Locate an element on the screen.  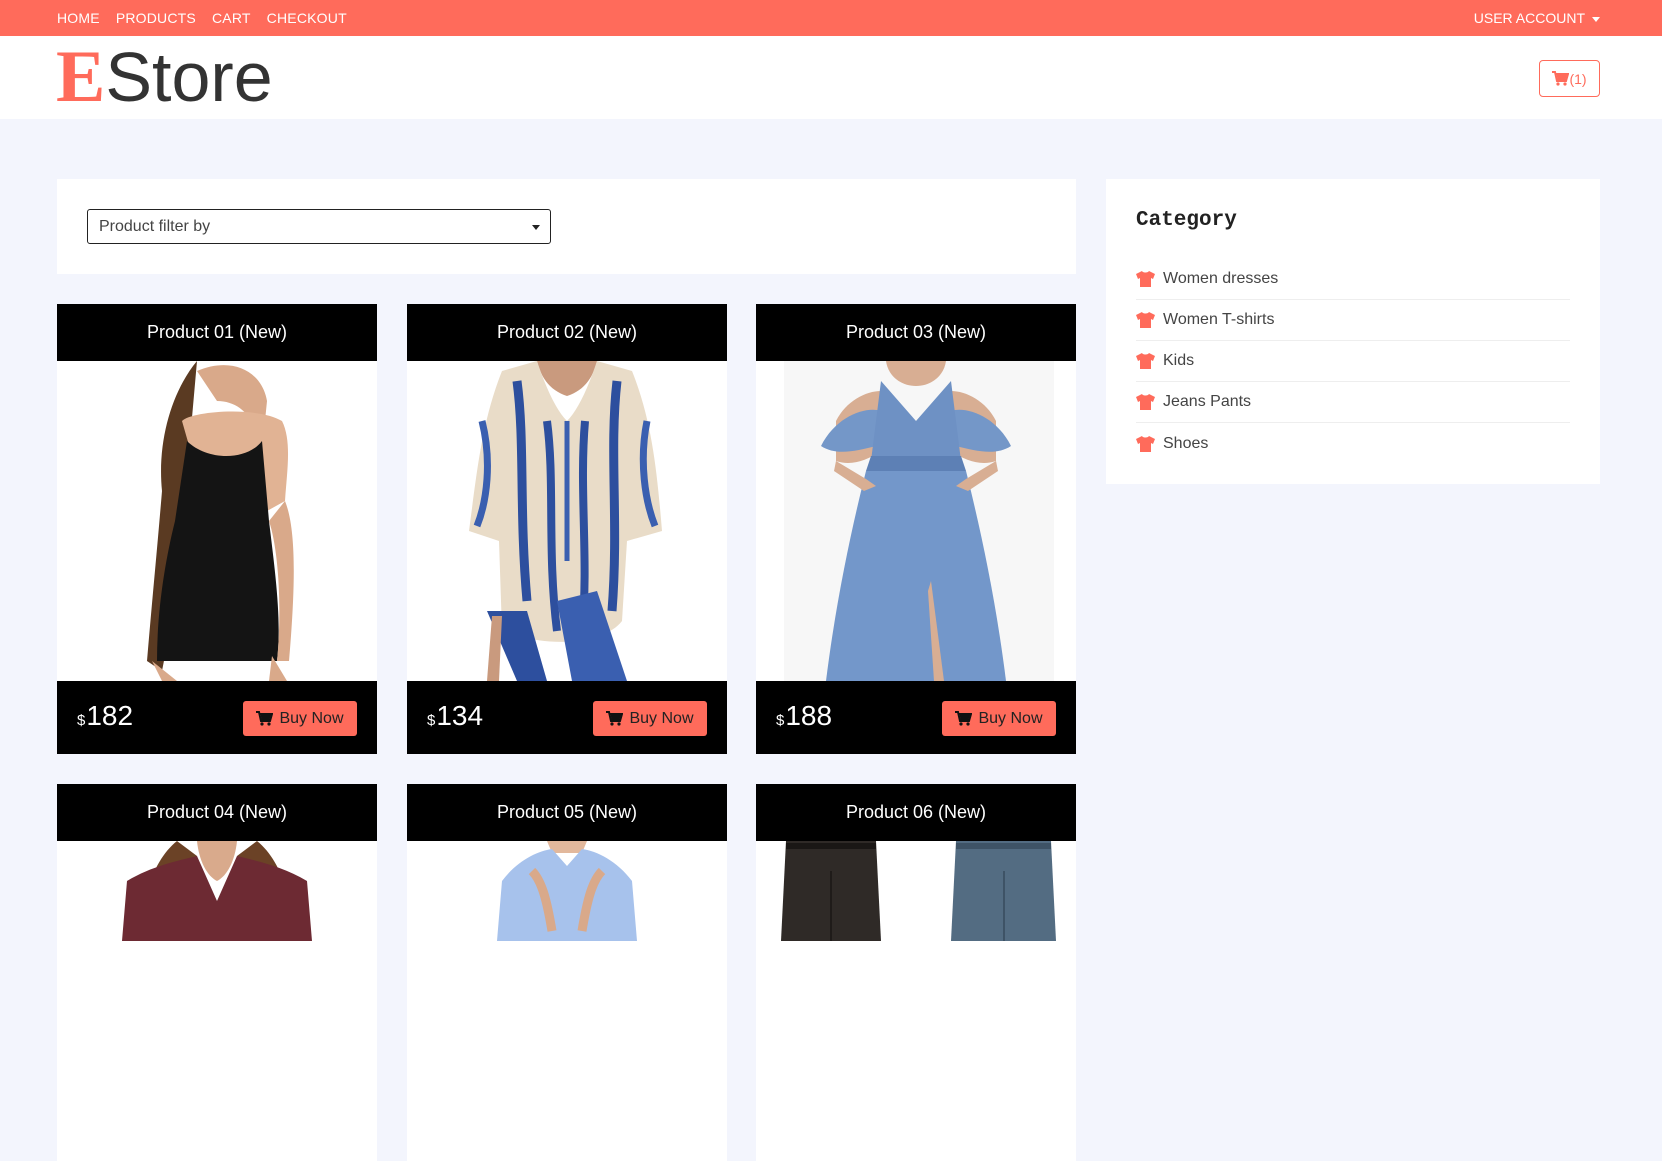
category-item-women-dresses: Women dresses is located at coordinates (1353, 279).